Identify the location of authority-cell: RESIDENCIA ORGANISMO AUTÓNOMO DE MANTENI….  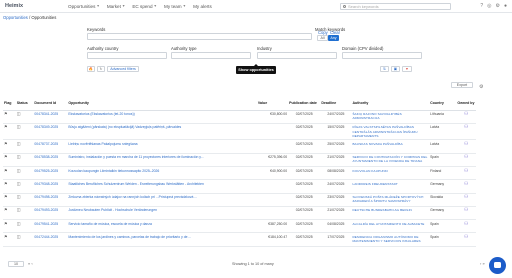
(390, 239).